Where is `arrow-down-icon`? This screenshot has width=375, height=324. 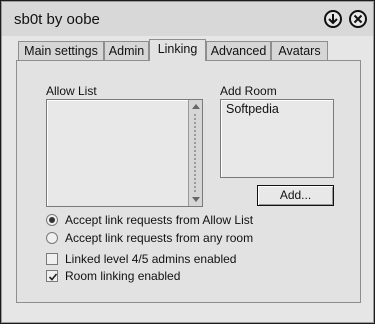
arrow-down-icon is located at coordinates (333, 19).